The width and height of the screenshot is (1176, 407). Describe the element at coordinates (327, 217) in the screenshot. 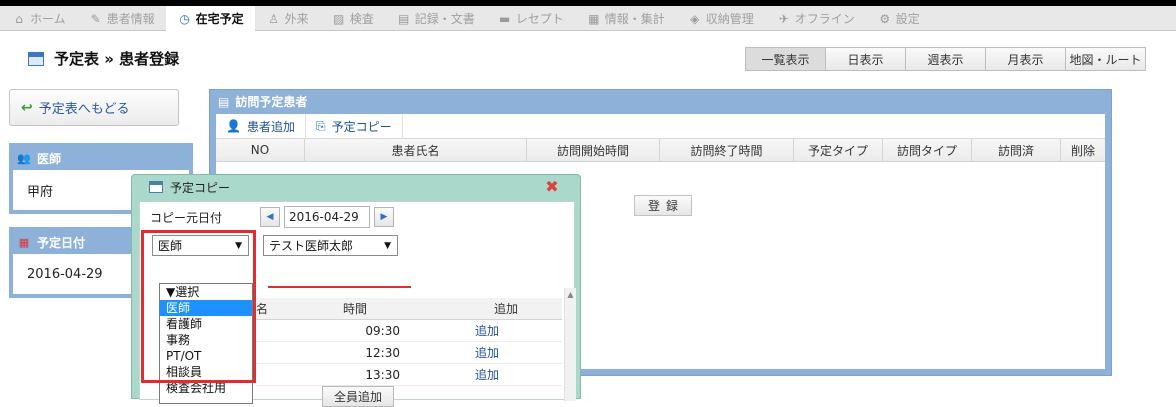

I see `source-date-input: 2016-04-29` at that location.